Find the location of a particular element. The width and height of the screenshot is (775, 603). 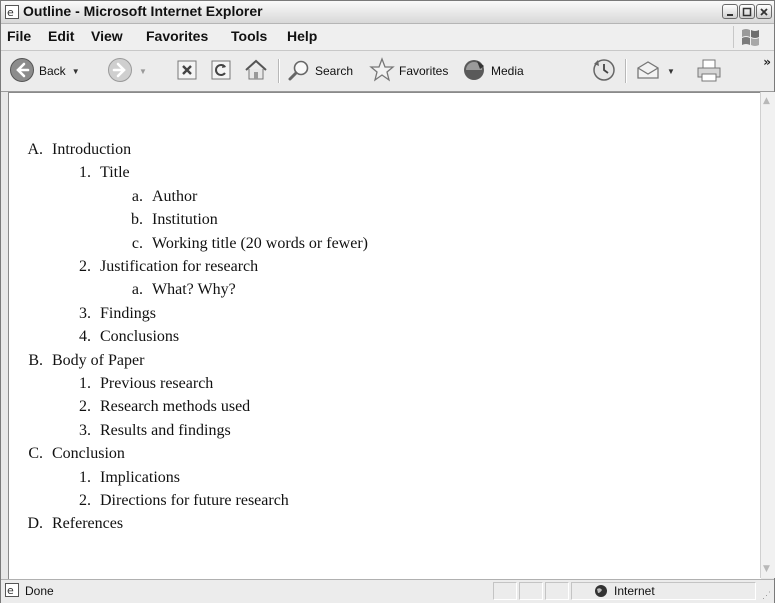

outline-item: B. Body of Paper is located at coordinates (81, 361).